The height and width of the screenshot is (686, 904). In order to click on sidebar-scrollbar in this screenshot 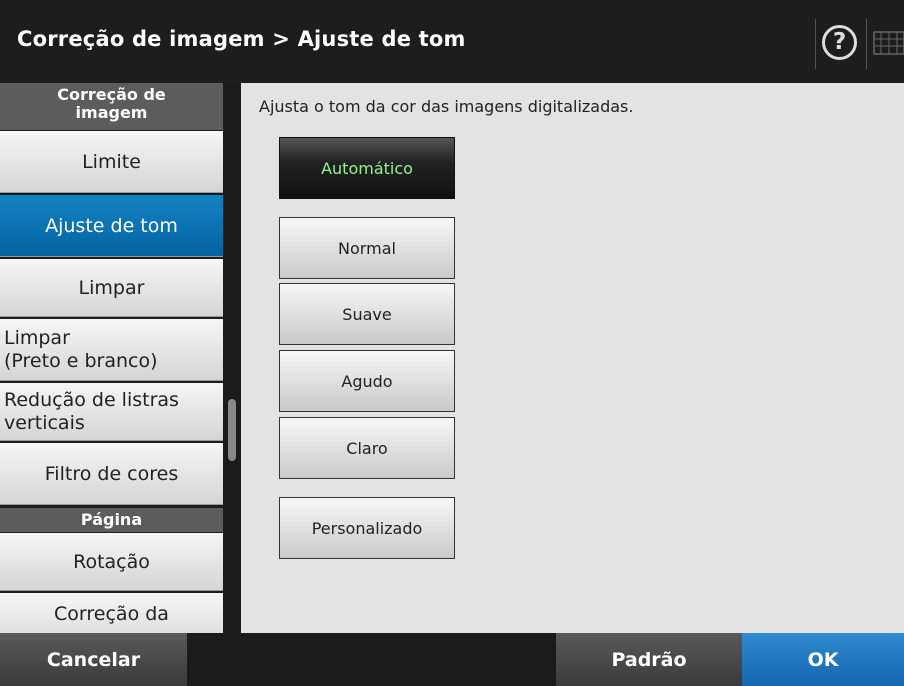, I will do `click(232, 358)`.